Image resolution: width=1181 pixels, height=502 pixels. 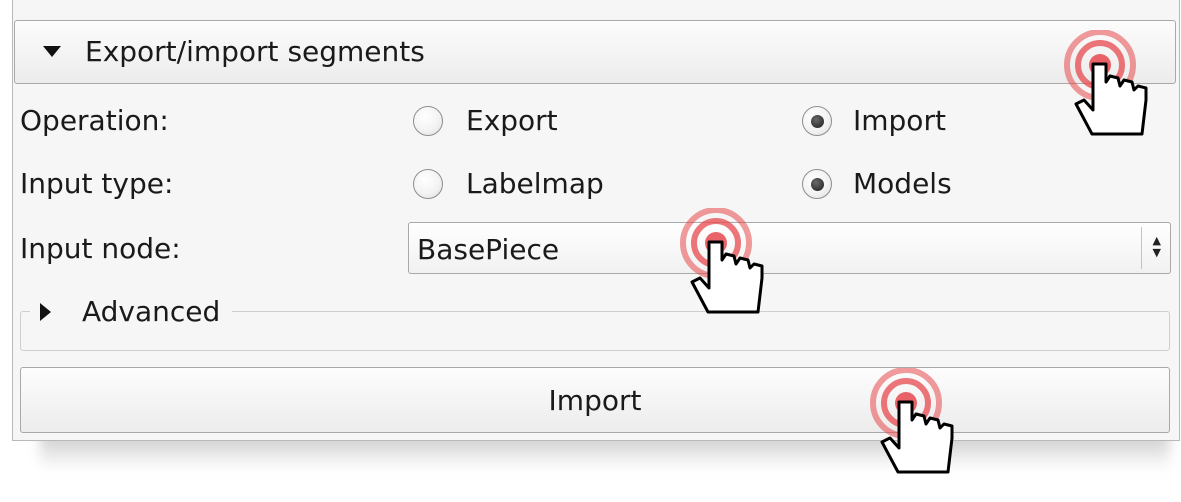 What do you see at coordinates (151, 311) in the screenshot?
I see `advanced-label: Advanced` at bounding box center [151, 311].